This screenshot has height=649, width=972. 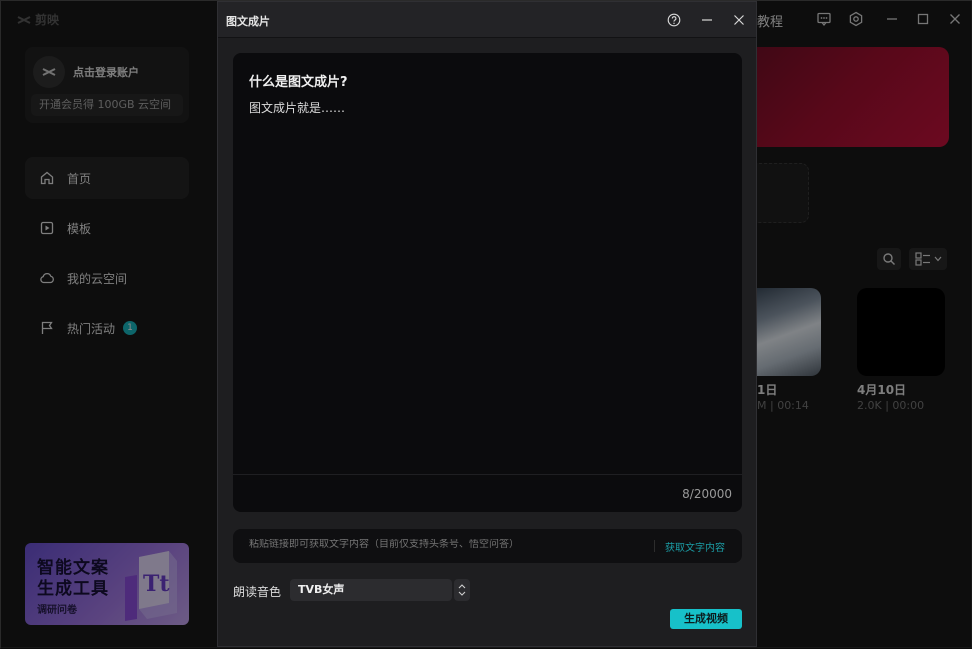 What do you see at coordinates (371, 590) in the screenshot?
I see `voice-select: TVB女声` at bounding box center [371, 590].